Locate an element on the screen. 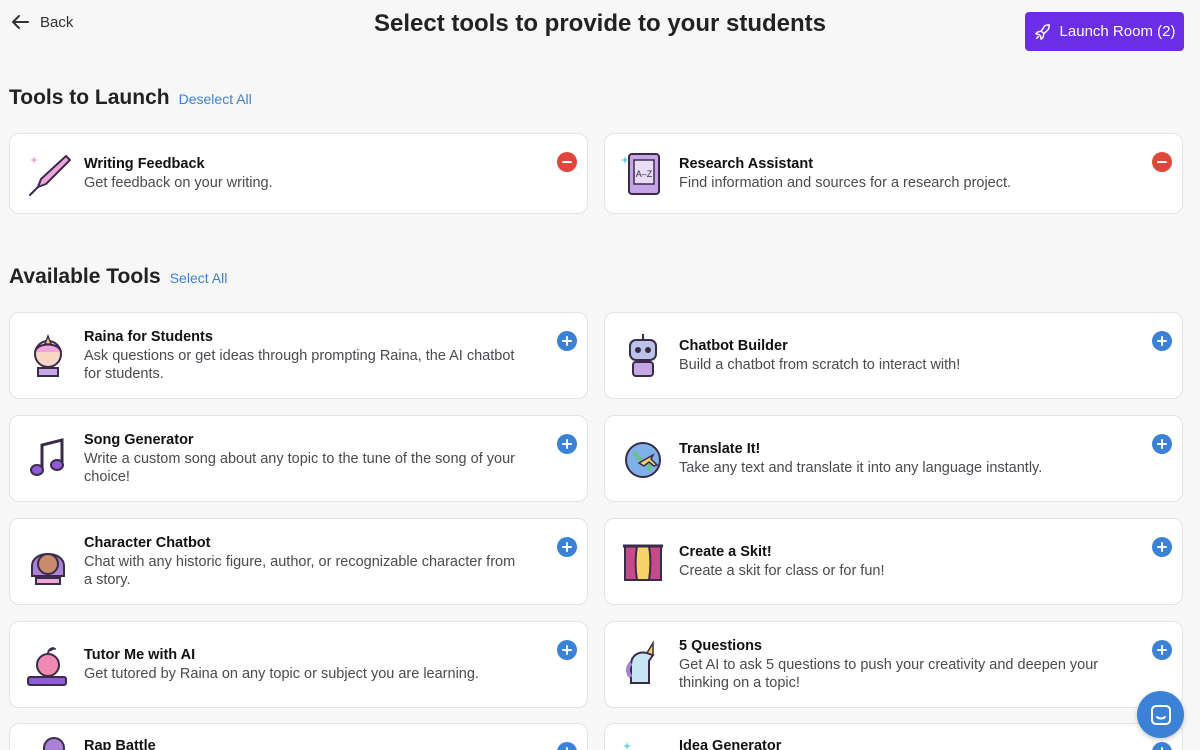  tool-name: Raina for Students is located at coordinates (148, 336).